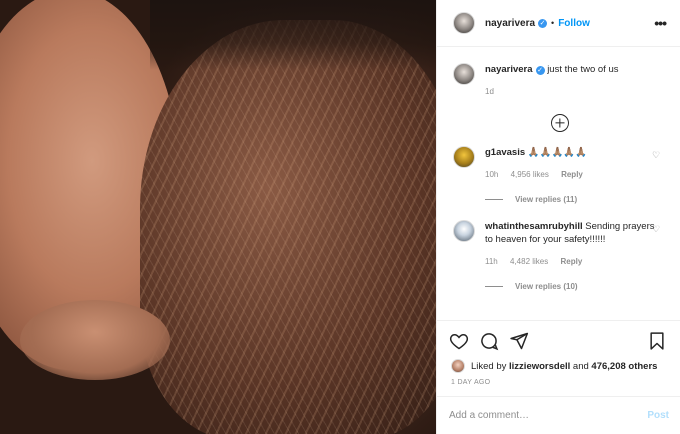 The width and height of the screenshot is (680, 434). Describe the element at coordinates (658, 415) in the screenshot. I see `post-comment-button: Post` at that location.